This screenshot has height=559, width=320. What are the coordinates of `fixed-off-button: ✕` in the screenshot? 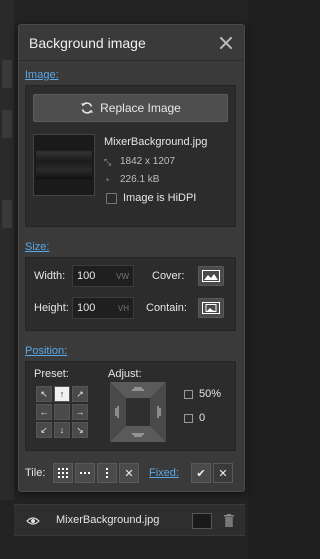 It's located at (223, 473).